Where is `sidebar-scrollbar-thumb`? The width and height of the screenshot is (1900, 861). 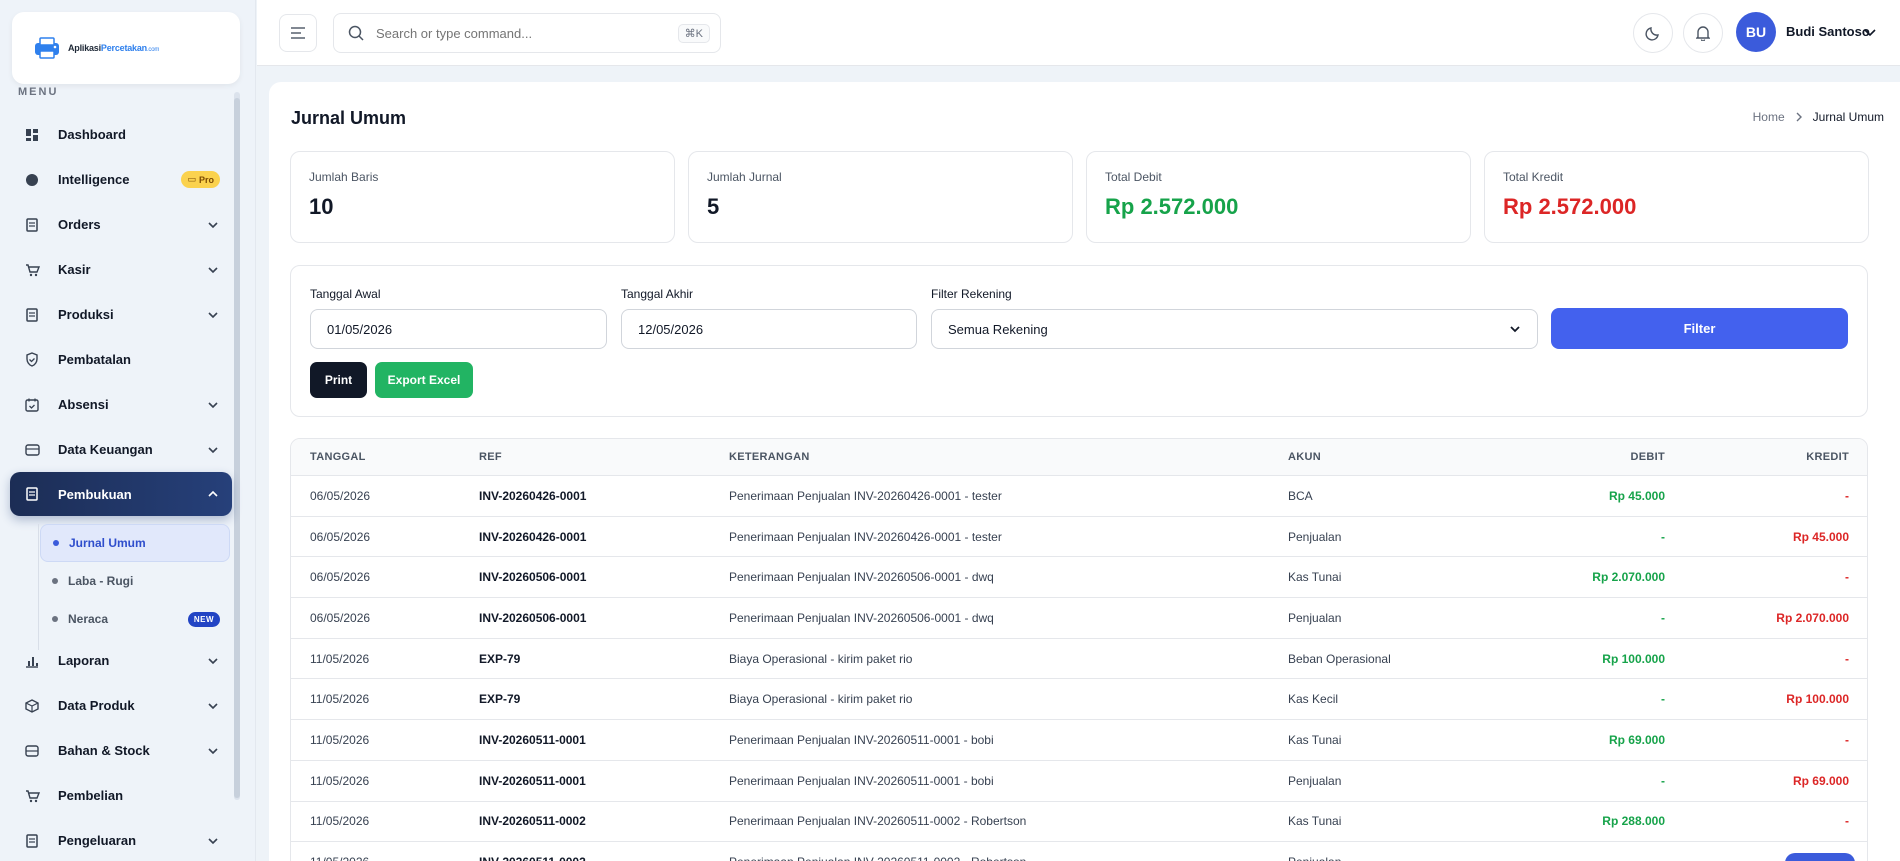 sidebar-scrollbar-thumb is located at coordinates (237, 448).